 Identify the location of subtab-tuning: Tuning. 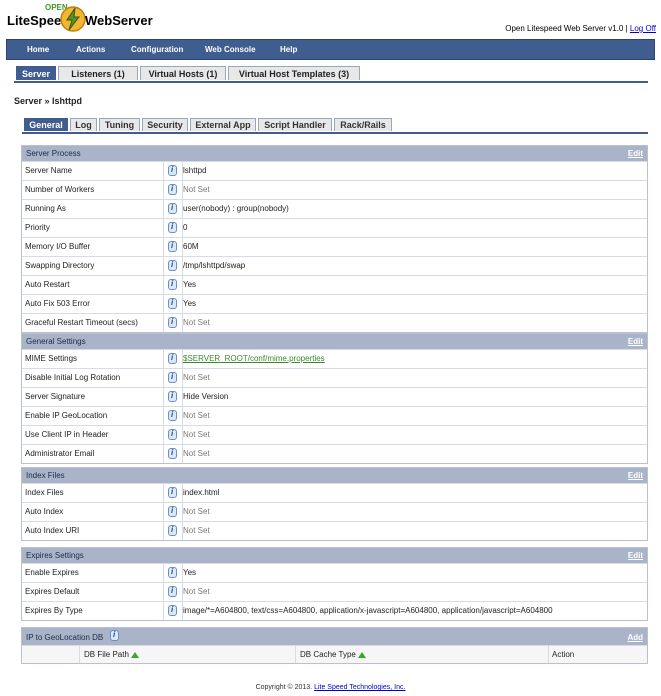
(119, 124).